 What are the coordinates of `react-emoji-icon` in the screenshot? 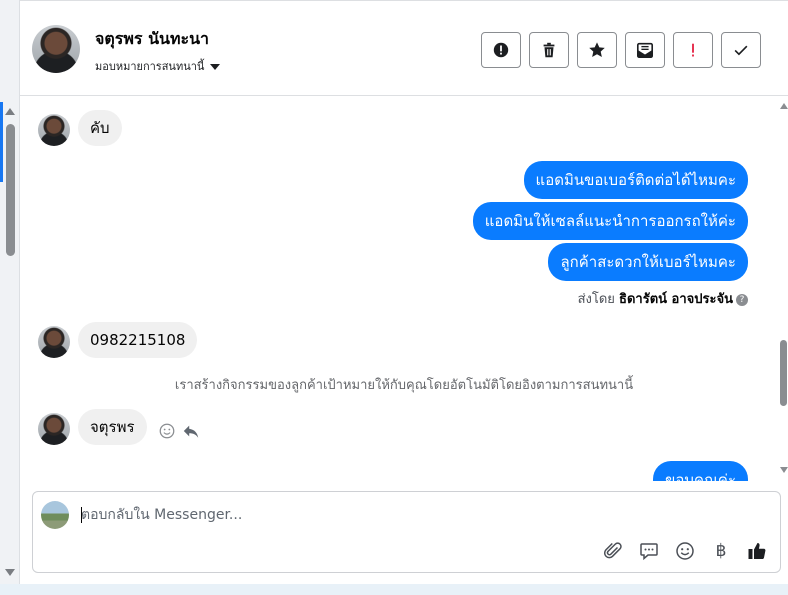 It's located at (167, 431).